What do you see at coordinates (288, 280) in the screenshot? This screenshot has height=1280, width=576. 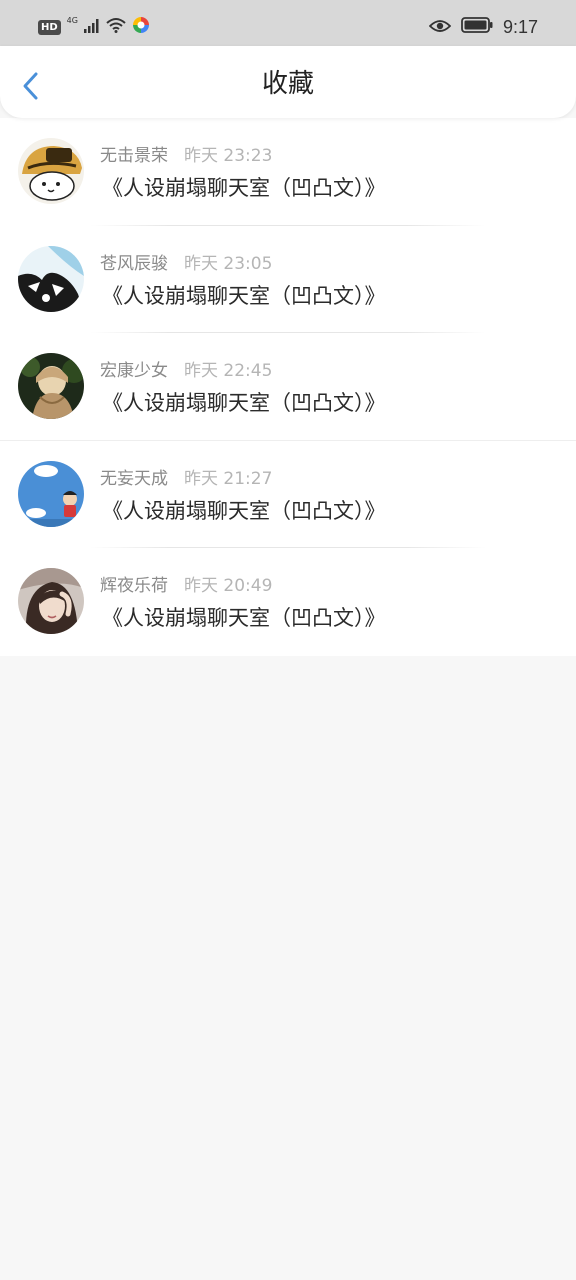 I see `list-item: 苍风辰骏 昨天 23:05 《人设崩塌聊天室（凹凸文）》` at bounding box center [288, 280].